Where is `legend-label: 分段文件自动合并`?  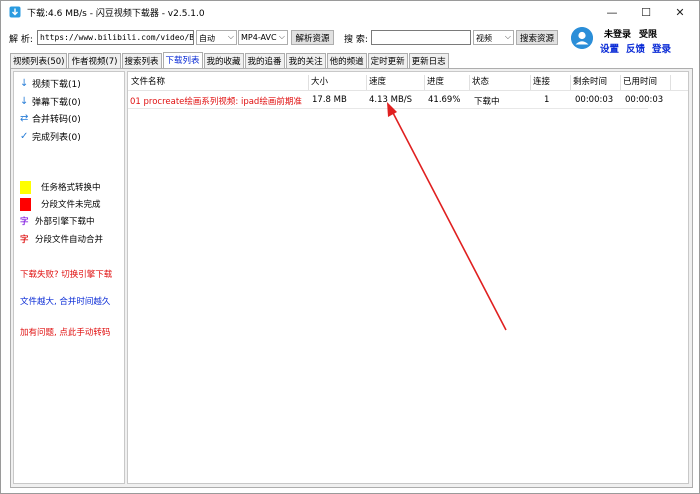 legend-label: 分段文件自动合并 is located at coordinates (69, 240).